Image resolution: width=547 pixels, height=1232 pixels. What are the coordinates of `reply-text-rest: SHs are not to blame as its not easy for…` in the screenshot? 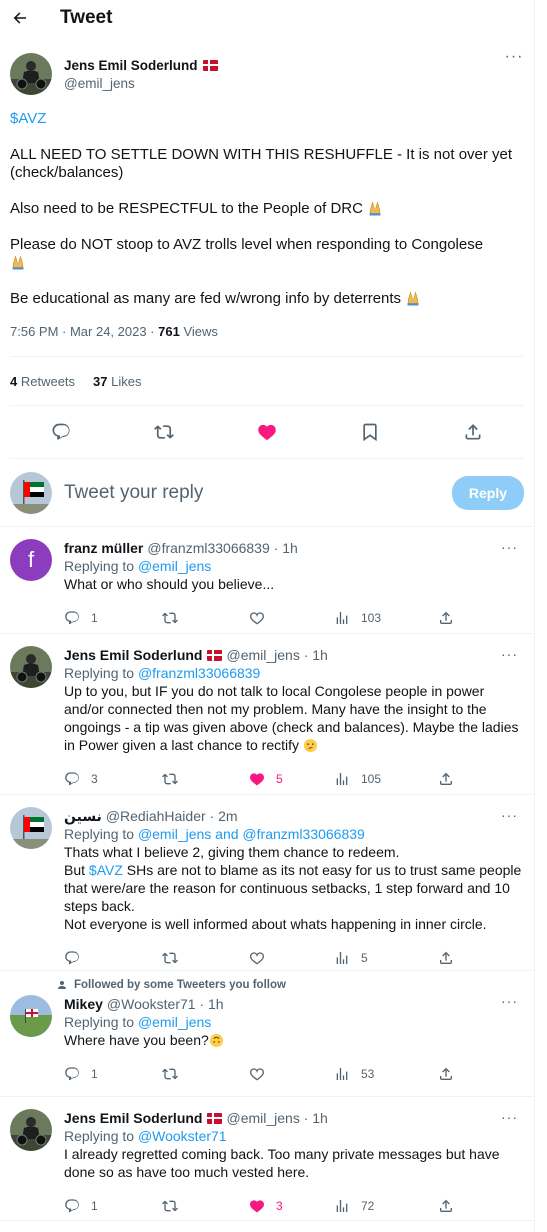 It's located at (293, 888).